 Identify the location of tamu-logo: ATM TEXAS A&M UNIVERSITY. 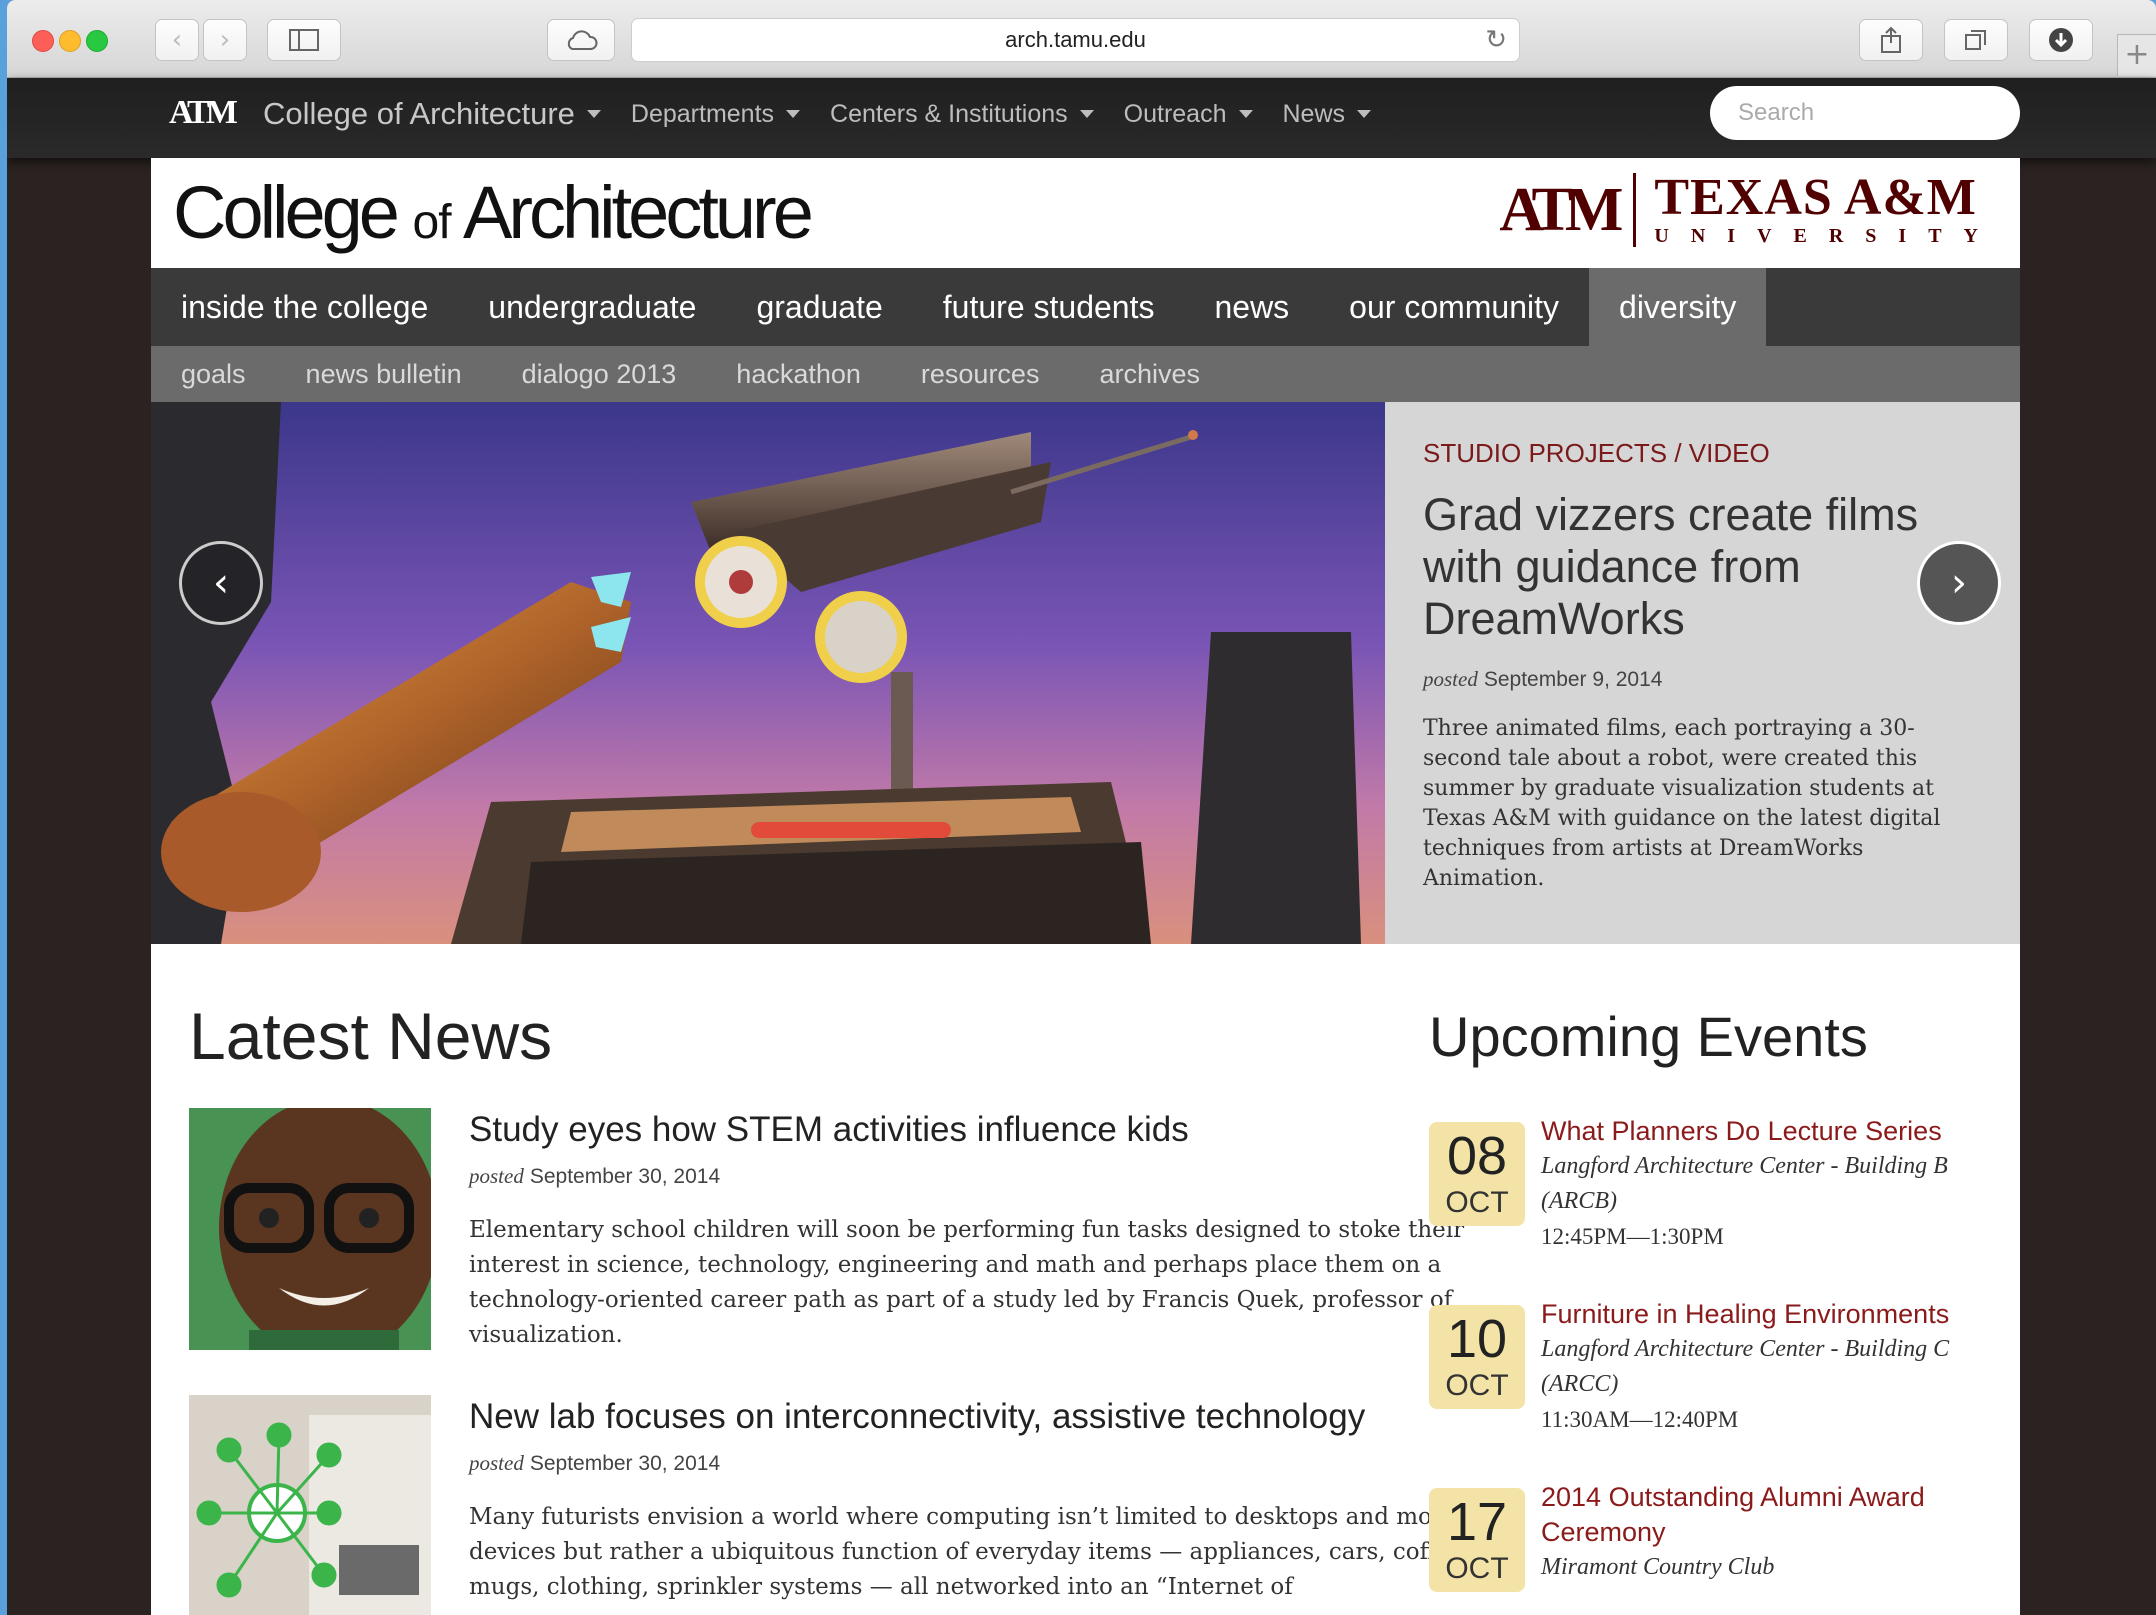
(1749, 210).